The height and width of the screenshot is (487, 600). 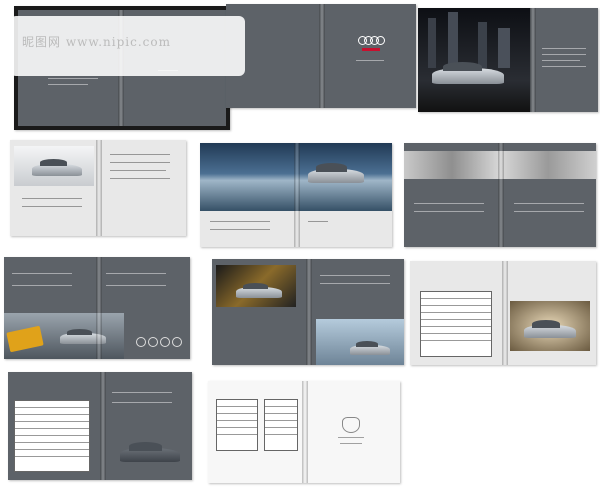 I want to click on interior-spread, so click(x=503, y=313).